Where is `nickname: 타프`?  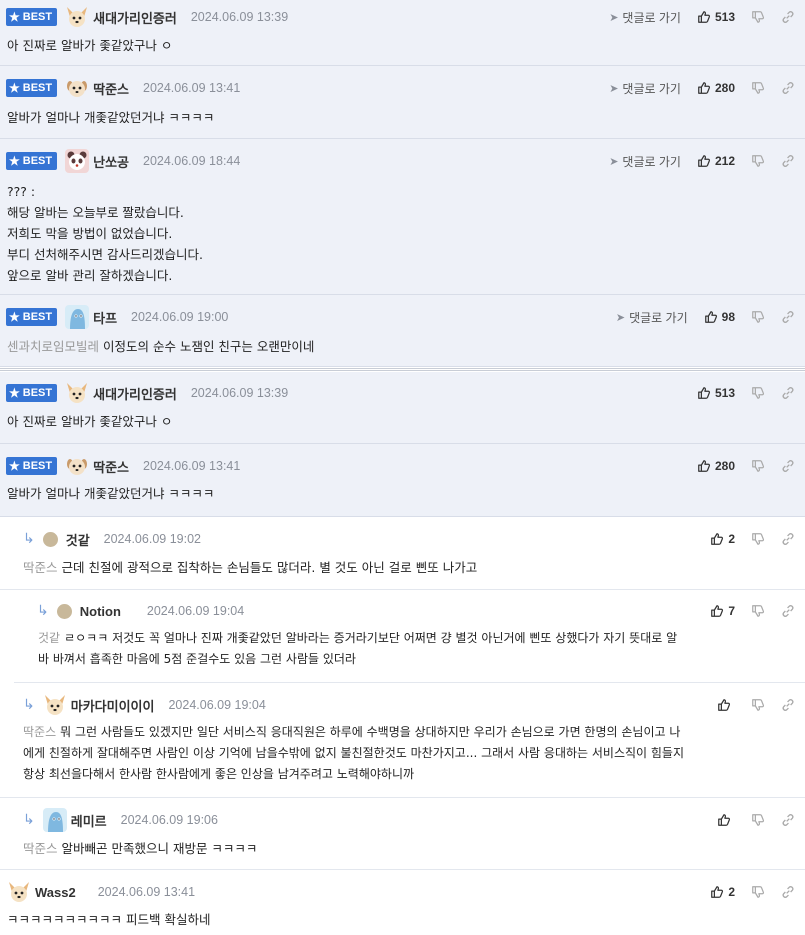
nickname: 타프 is located at coordinates (105, 317).